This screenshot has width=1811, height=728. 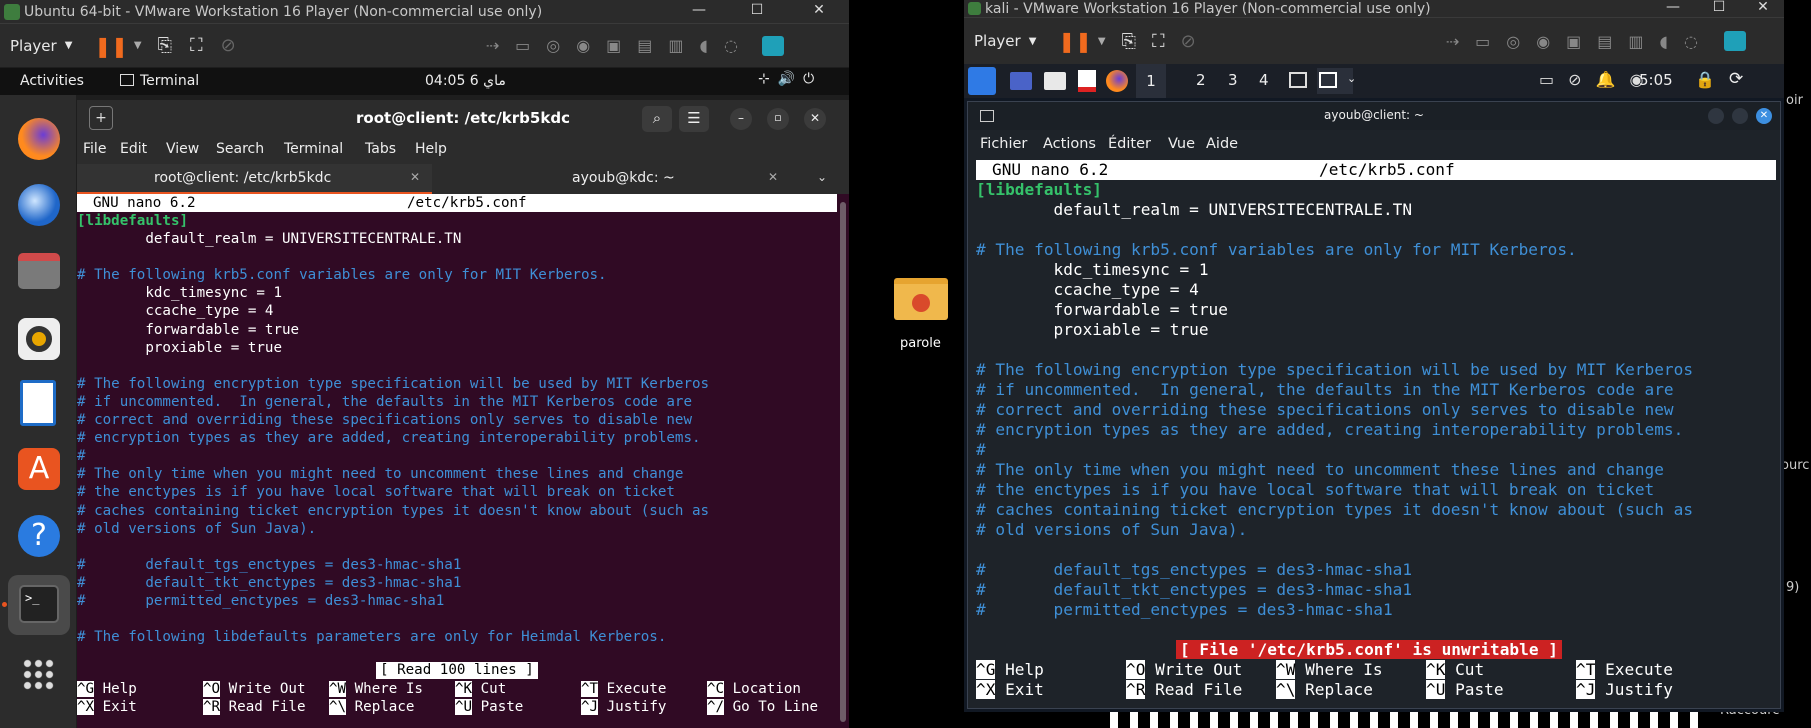 What do you see at coordinates (1087, 81) in the screenshot?
I see `editor-icon` at bounding box center [1087, 81].